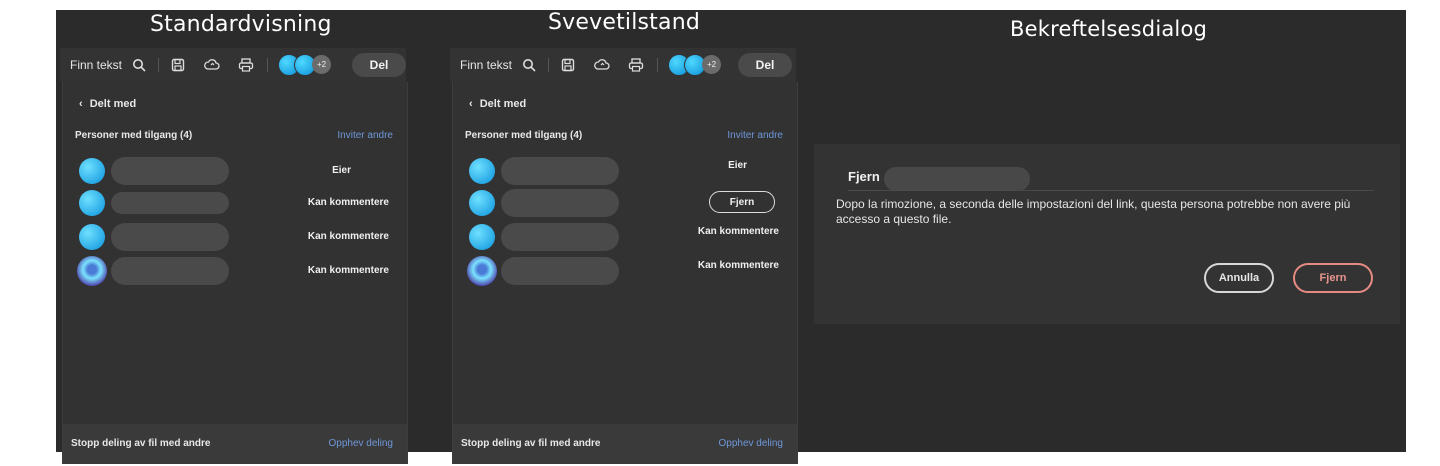  What do you see at coordinates (1239, 278) in the screenshot?
I see `cancel-button: Annulla` at bounding box center [1239, 278].